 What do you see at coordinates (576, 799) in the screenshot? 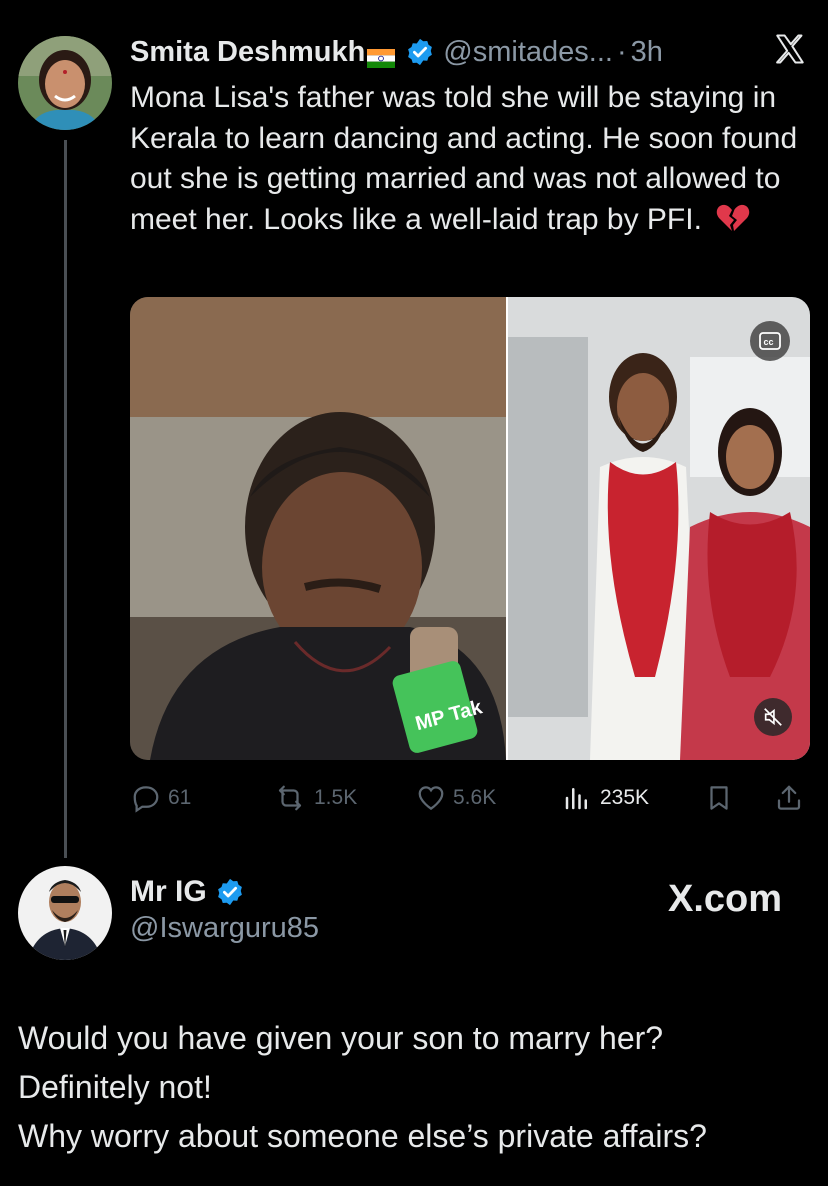
I see `analytics-icon` at bounding box center [576, 799].